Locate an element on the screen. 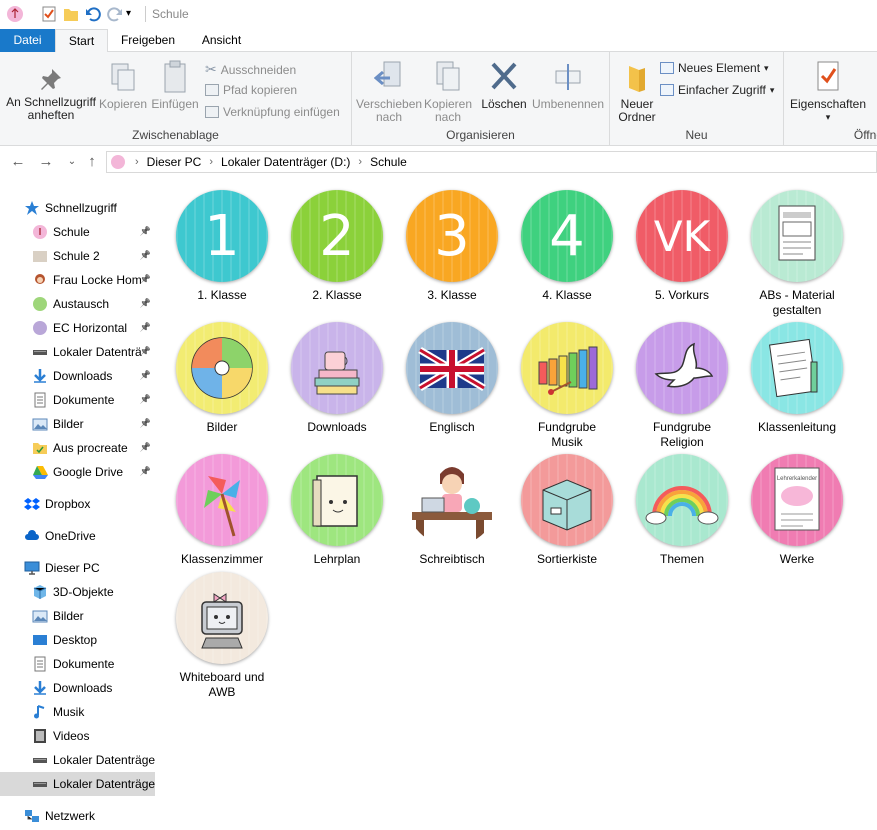  sidebar-item: Downloads 📌 is located at coordinates (77, 376).